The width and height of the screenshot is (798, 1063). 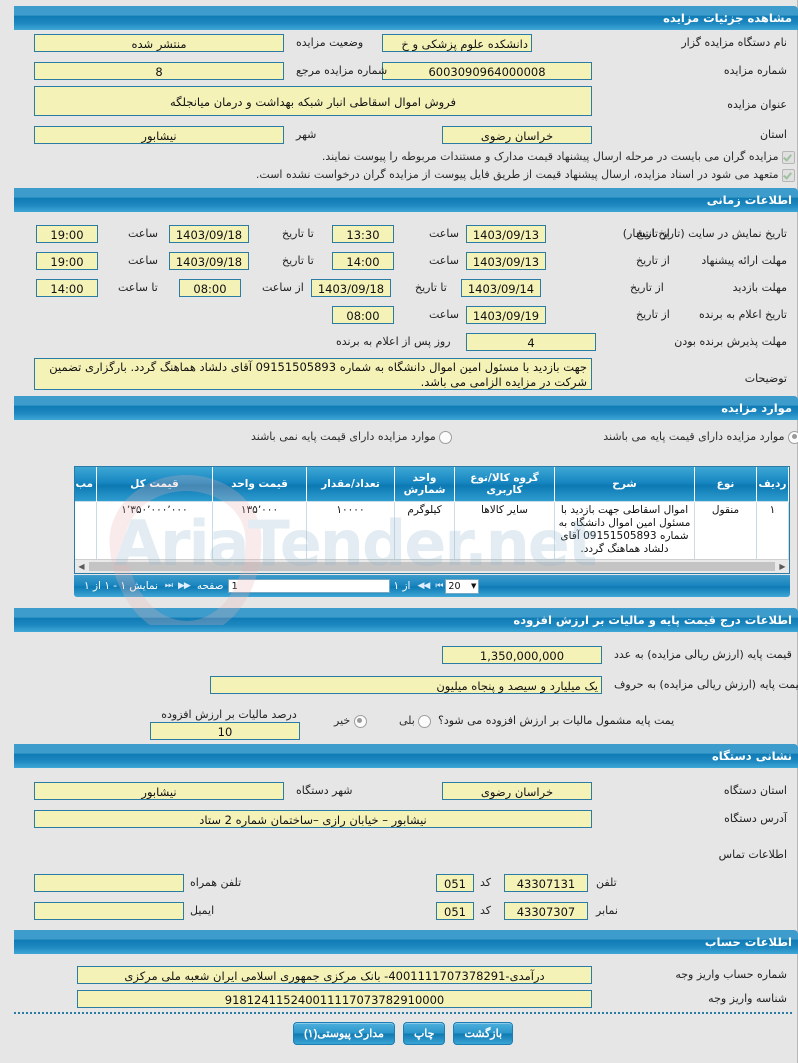 What do you see at coordinates (454, 586) in the screenshot?
I see `pager-page-size-value: 20` at bounding box center [454, 586].